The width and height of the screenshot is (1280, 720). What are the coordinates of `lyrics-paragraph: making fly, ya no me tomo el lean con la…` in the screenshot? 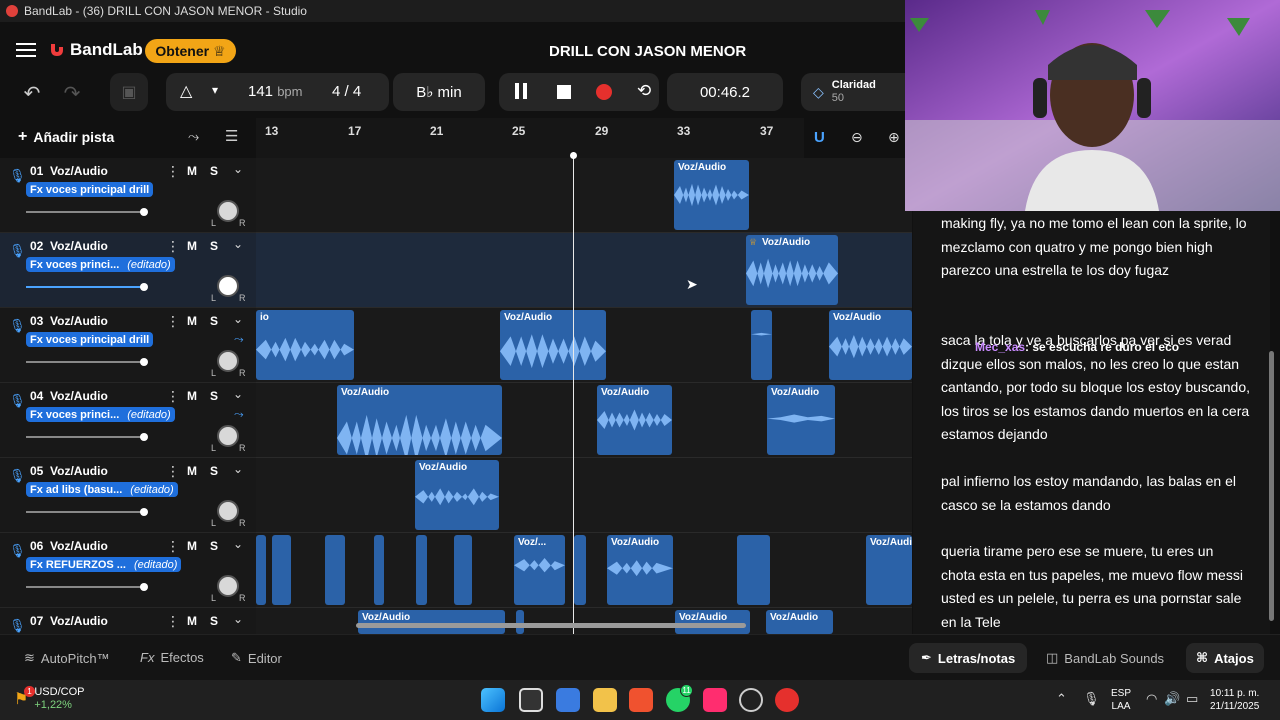 It's located at (1096, 247).